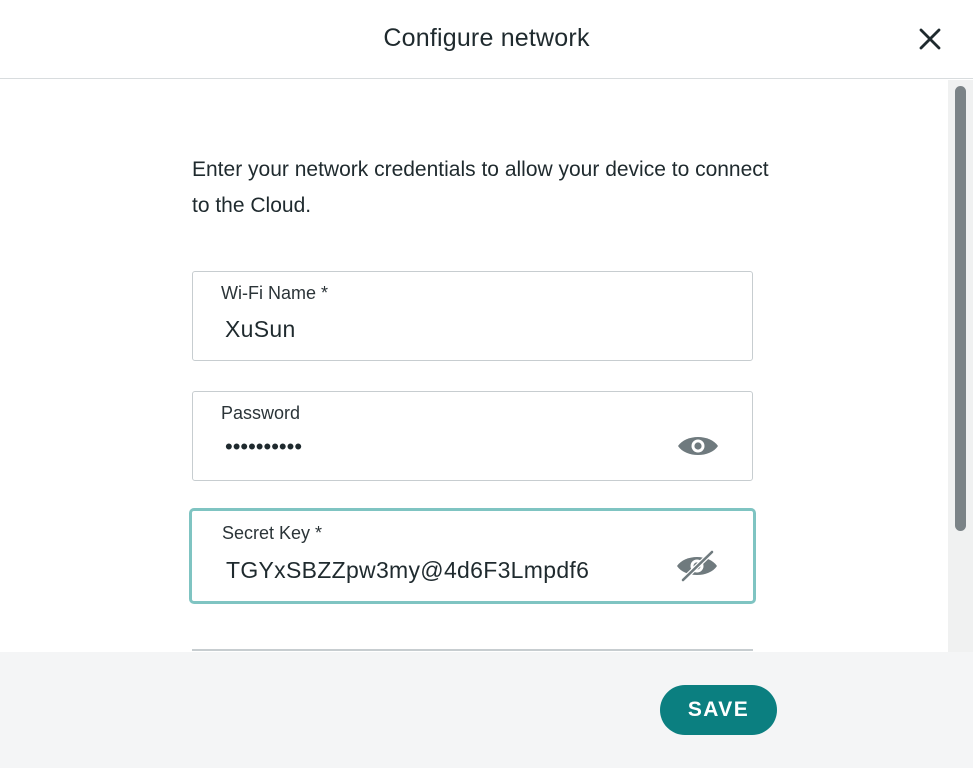 This screenshot has width=973, height=768. I want to click on secret-key-label: Secret Key *, so click(272, 533).